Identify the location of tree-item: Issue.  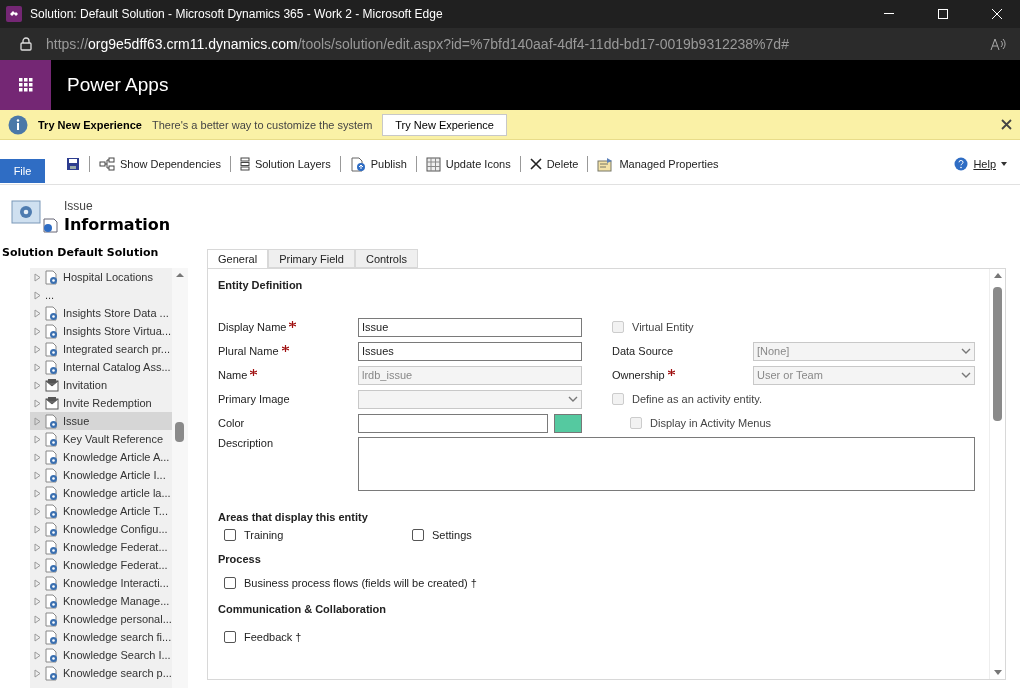
(101, 421).